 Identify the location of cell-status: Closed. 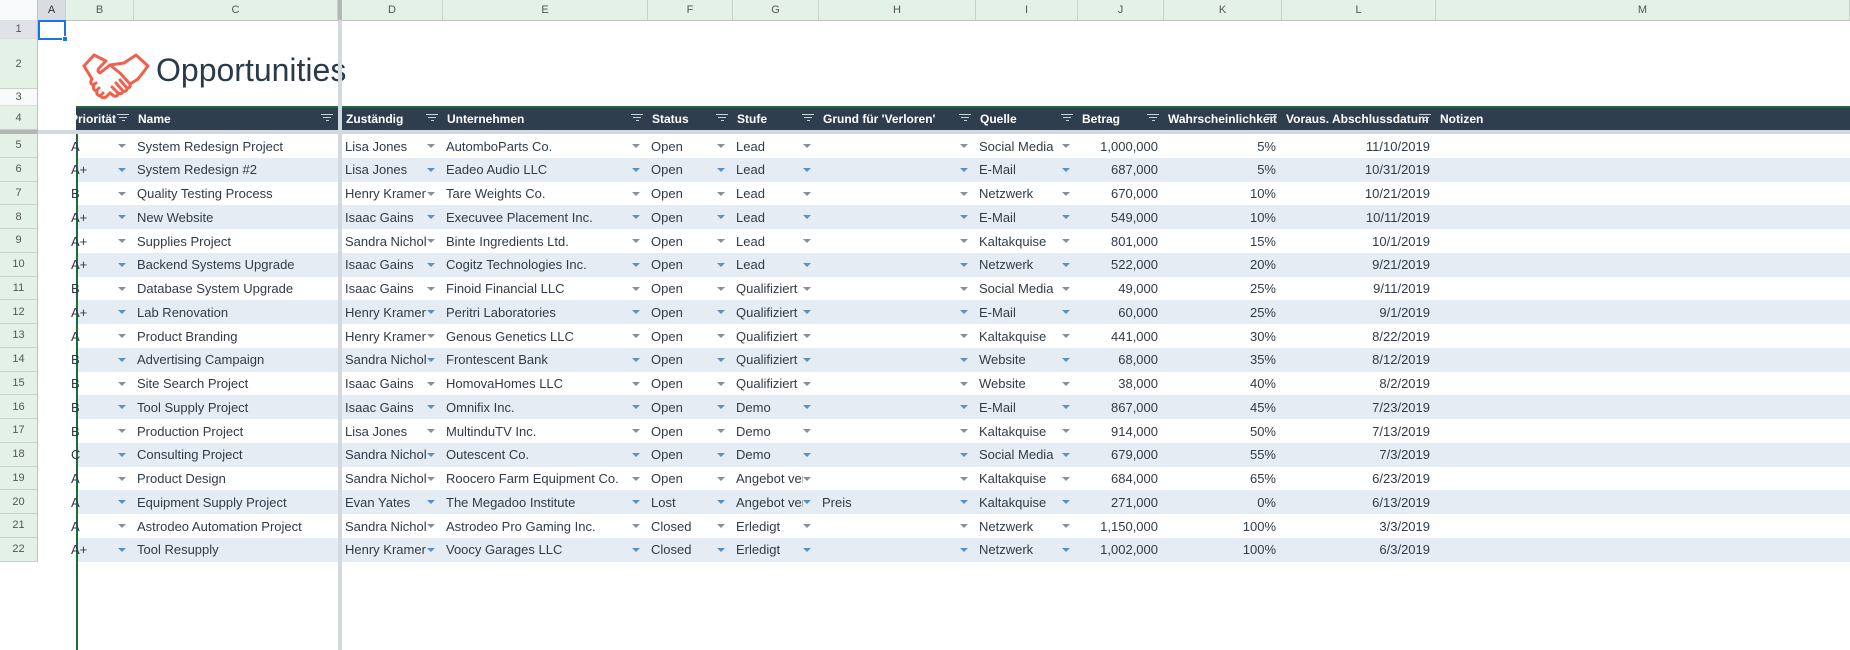
(682, 526).